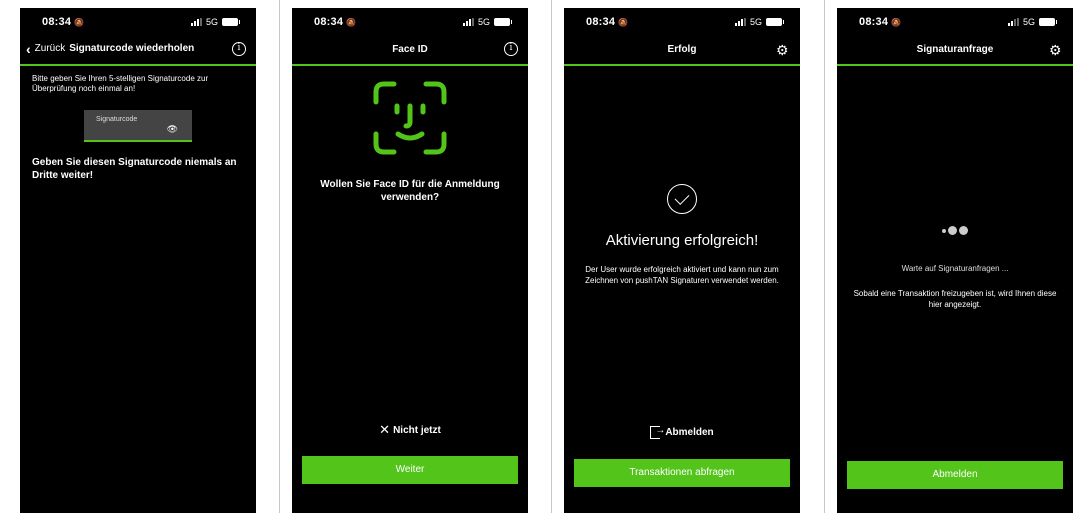  I want to click on page-title: Face ID, so click(410, 49).